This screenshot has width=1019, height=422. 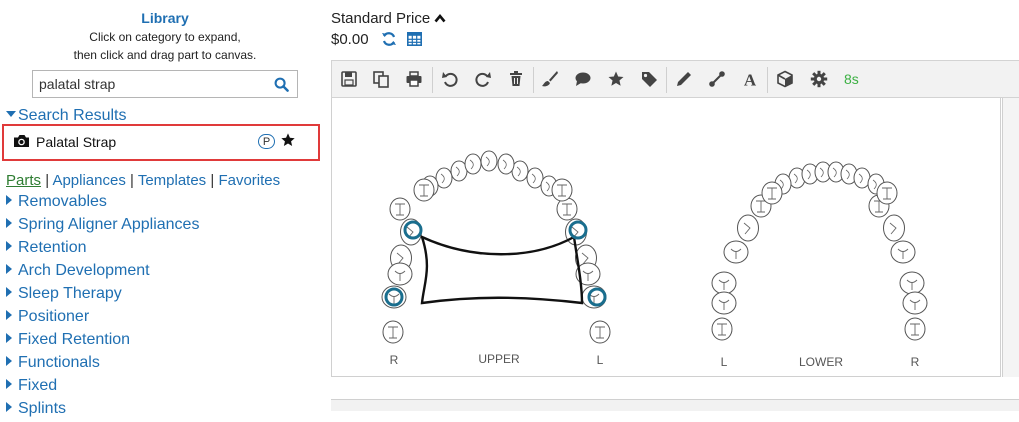 What do you see at coordinates (381, 79) in the screenshot?
I see `copy-icon` at bounding box center [381, 79].